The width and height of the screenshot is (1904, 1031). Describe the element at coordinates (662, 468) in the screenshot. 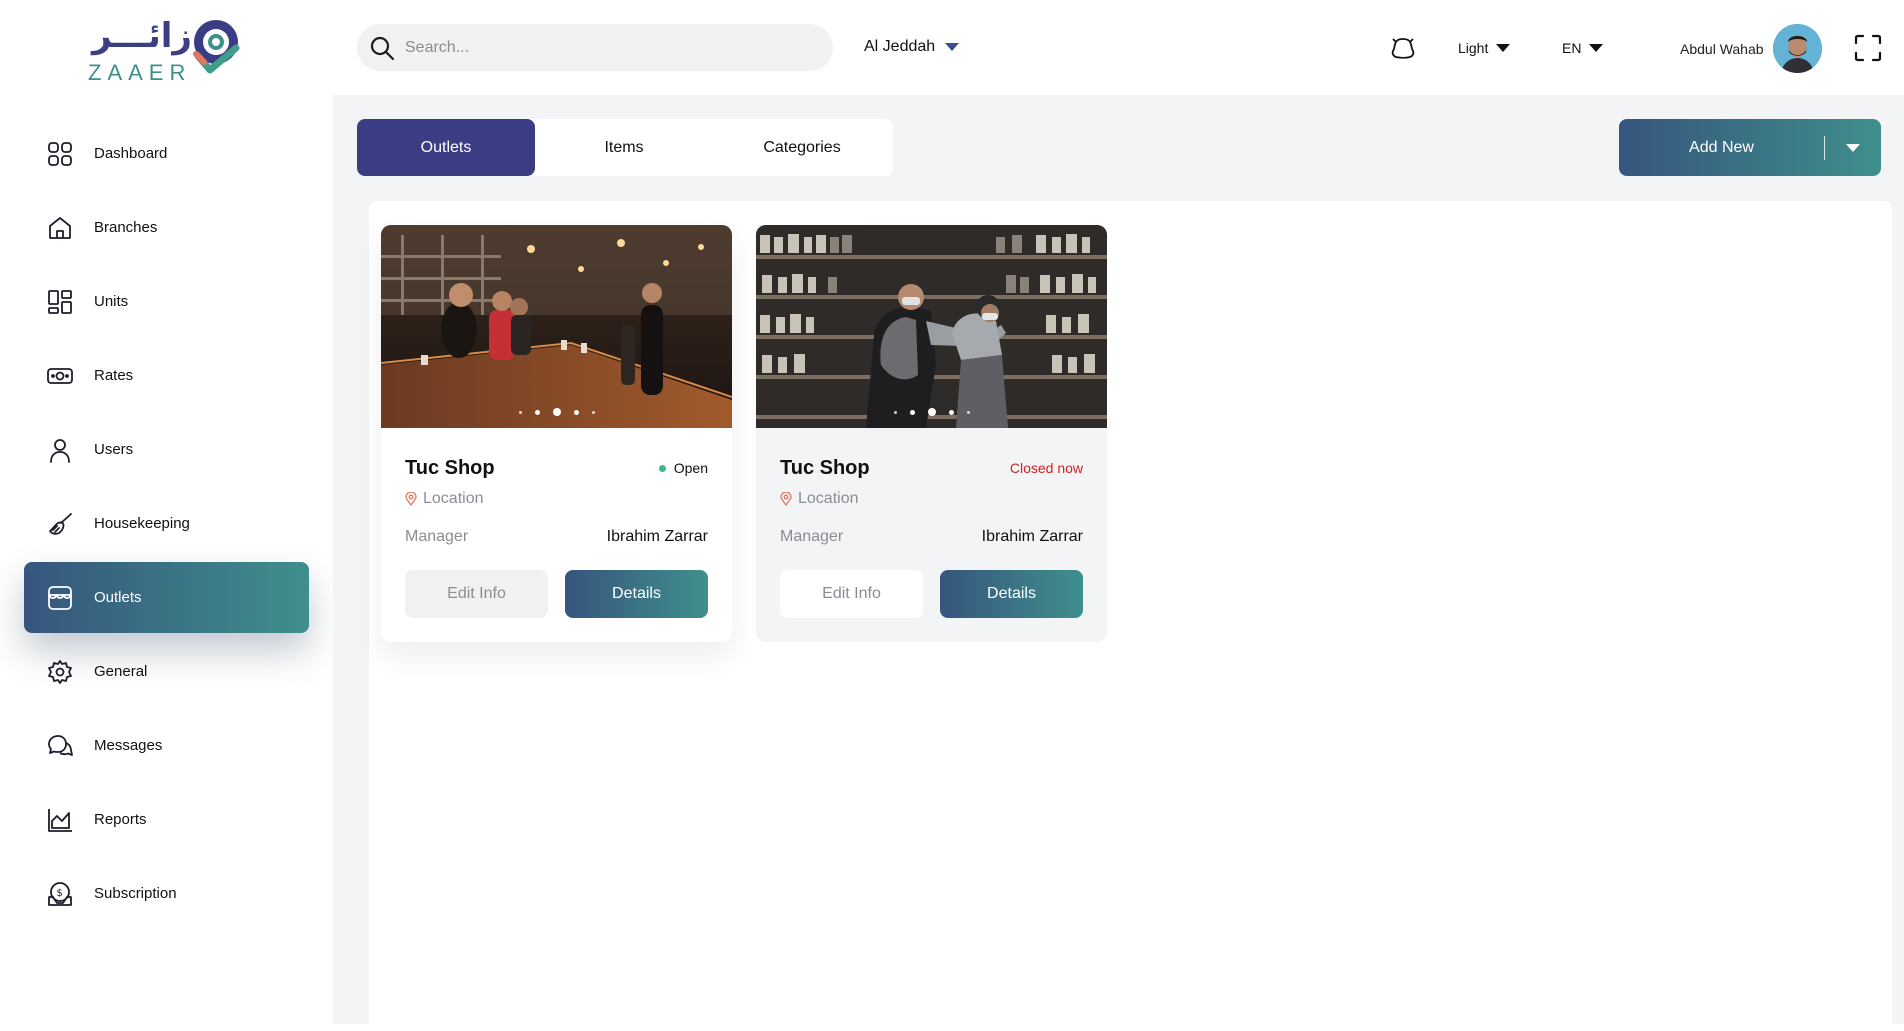

I see `status-dot-icon` at that location.